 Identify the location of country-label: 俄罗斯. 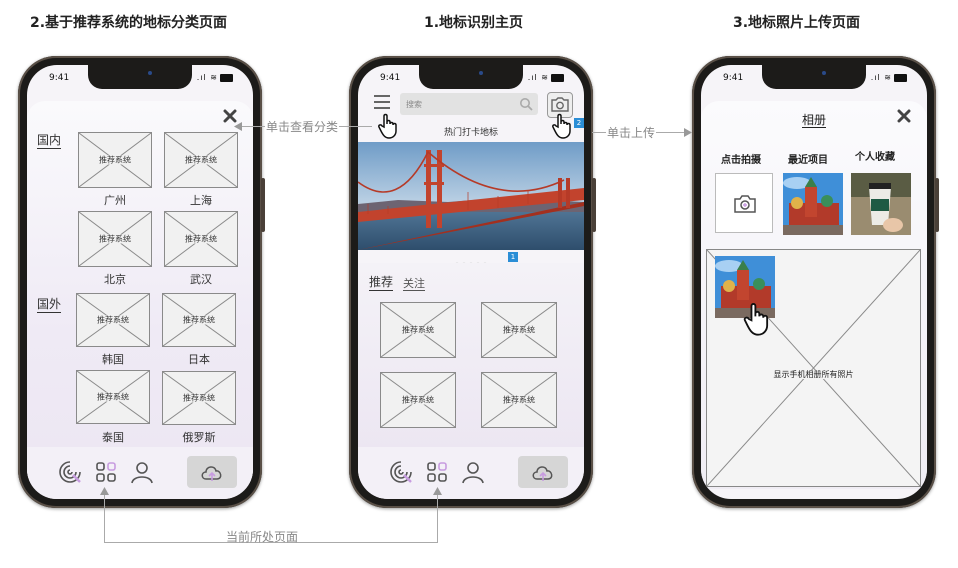
(199, 437).